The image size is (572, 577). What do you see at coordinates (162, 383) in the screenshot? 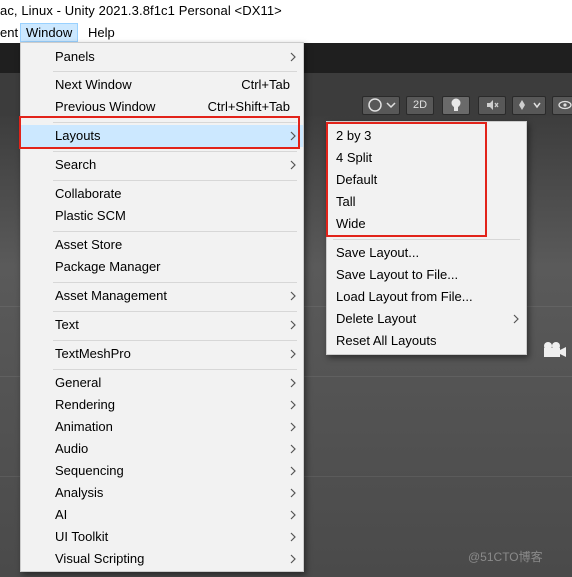
I see `menu-item-general: General` at bounding box center [162, 383].